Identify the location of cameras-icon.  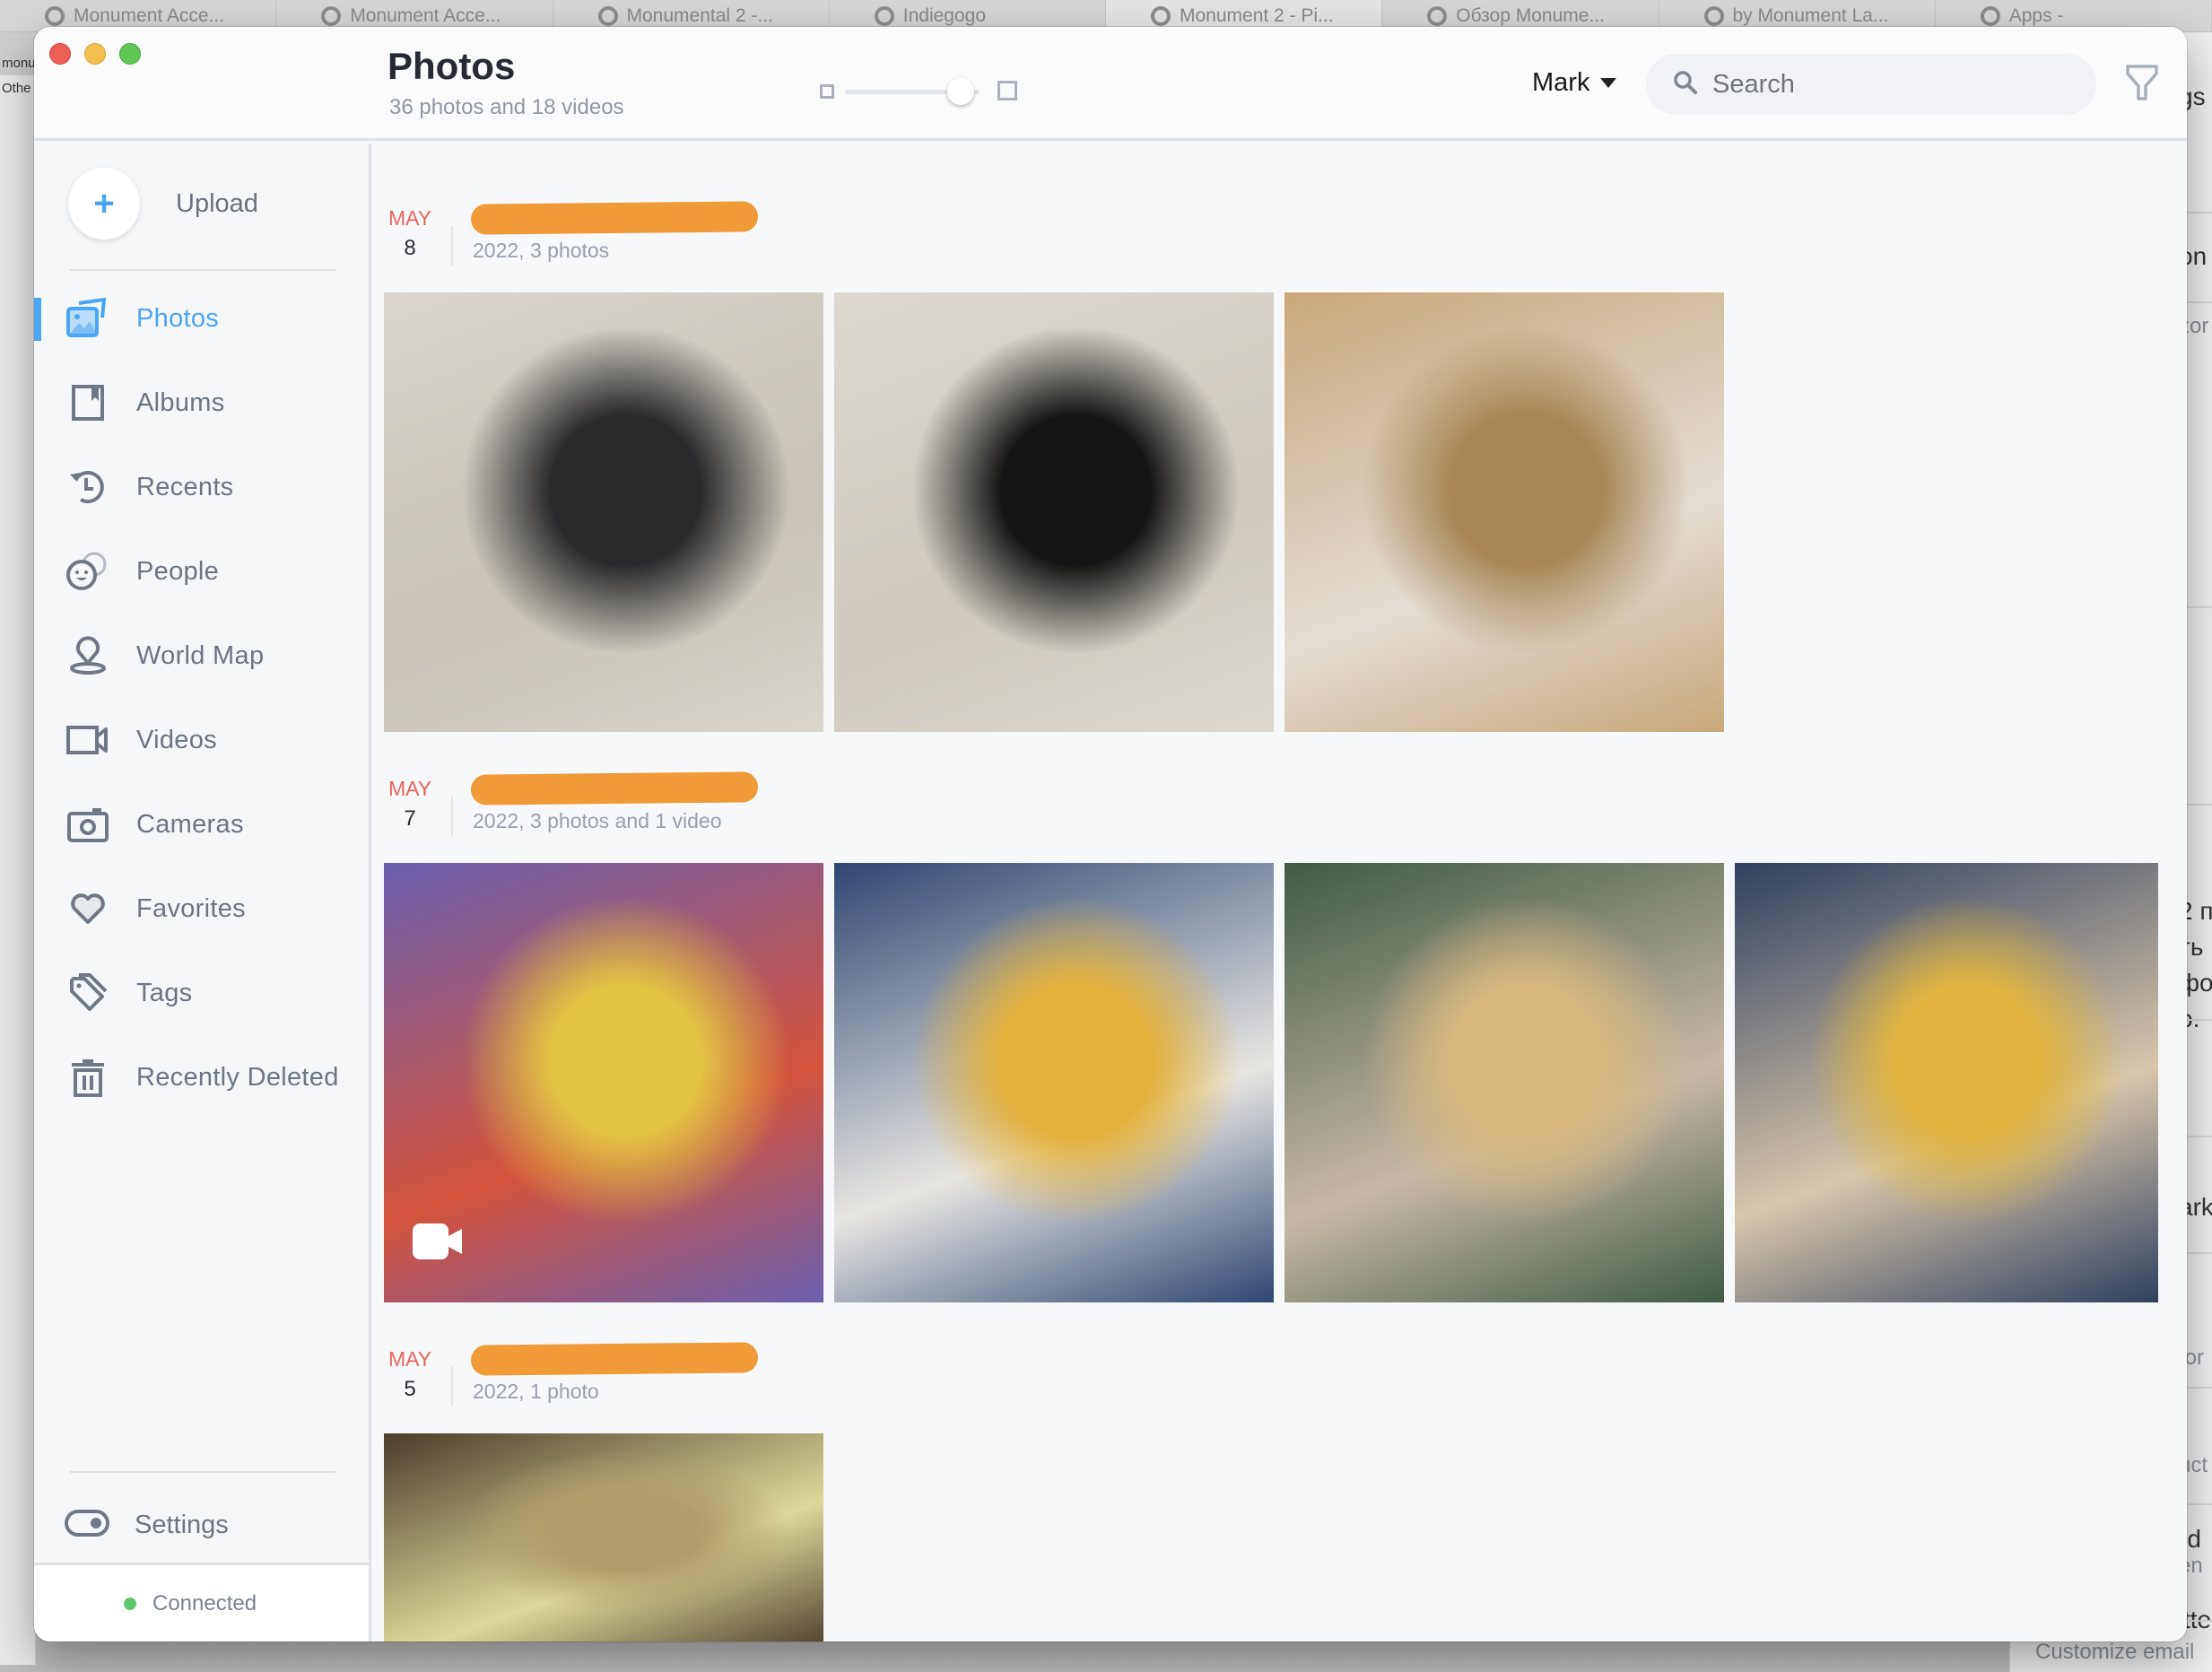
(88, 824).